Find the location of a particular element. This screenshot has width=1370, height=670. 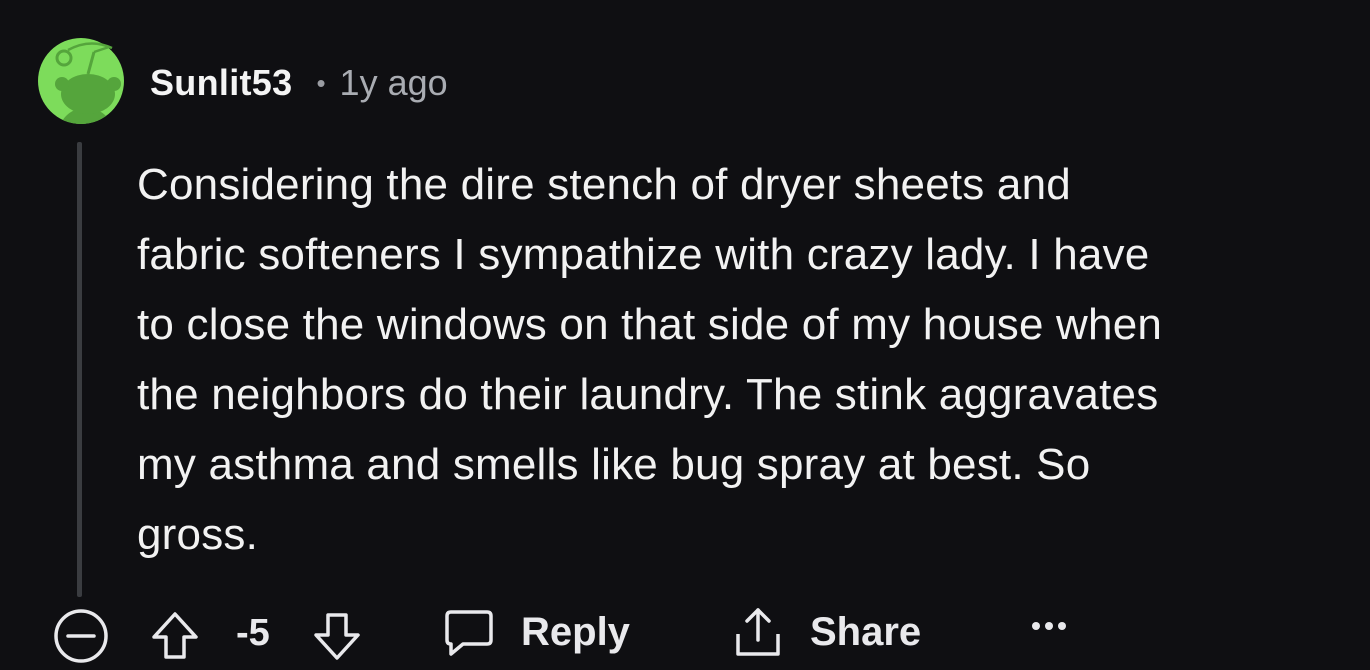

comment-actions: -5 Reply Share is located at coordinates (685, 635).